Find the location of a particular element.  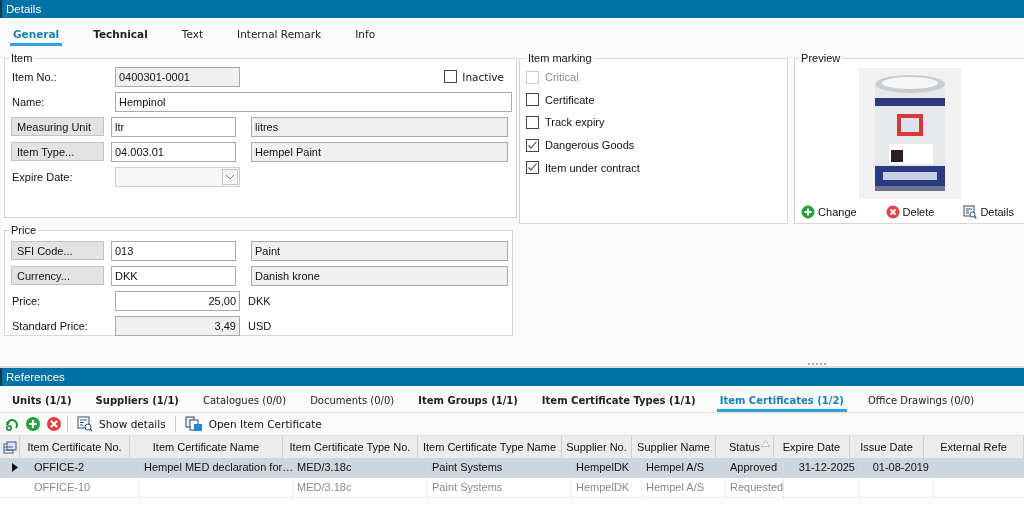

tab: Suppliers (1/1) is located at coordinates (137, 403).